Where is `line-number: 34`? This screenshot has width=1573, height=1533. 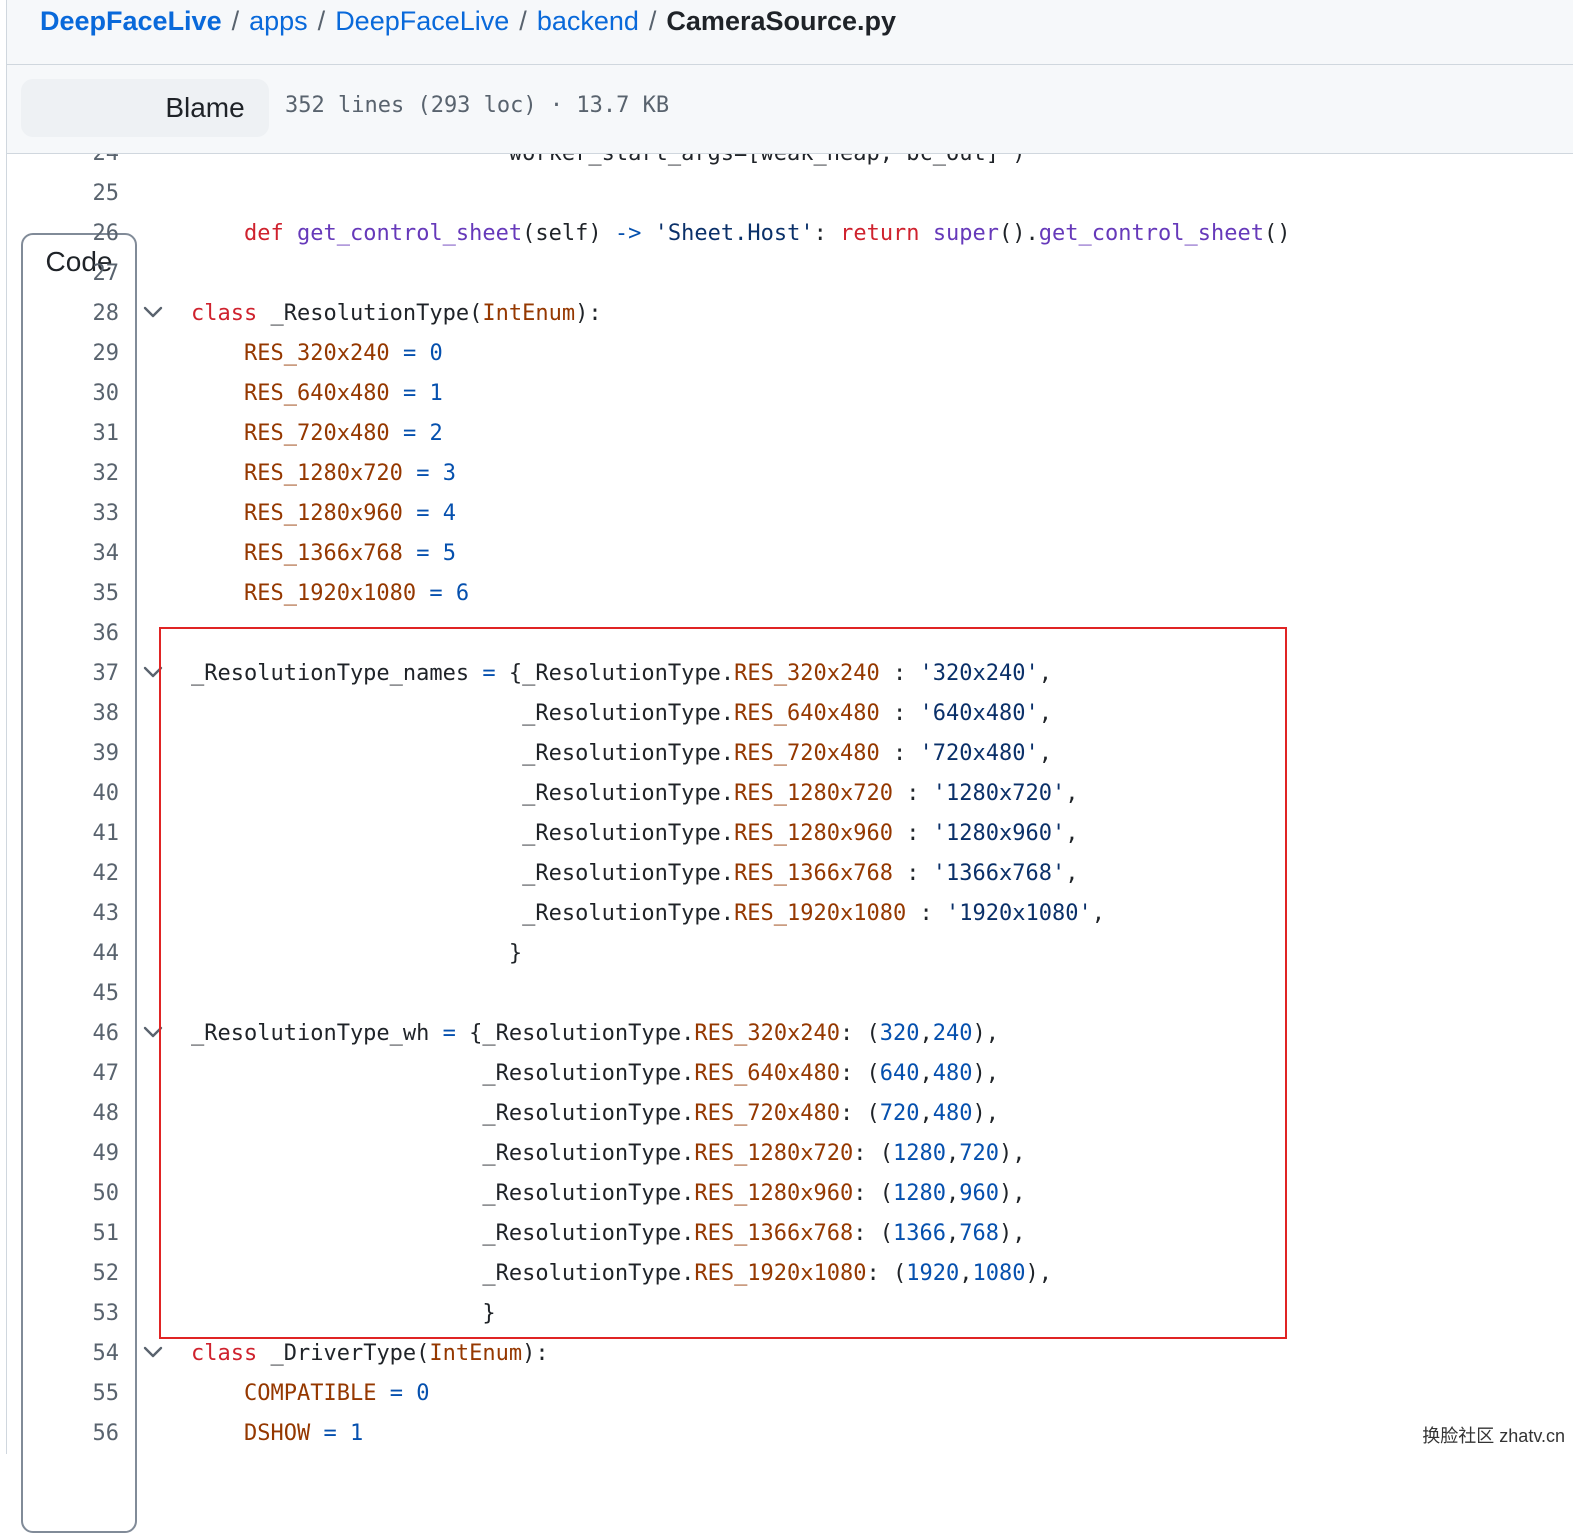 line-number: 34 is located at coordinates (83, 554).